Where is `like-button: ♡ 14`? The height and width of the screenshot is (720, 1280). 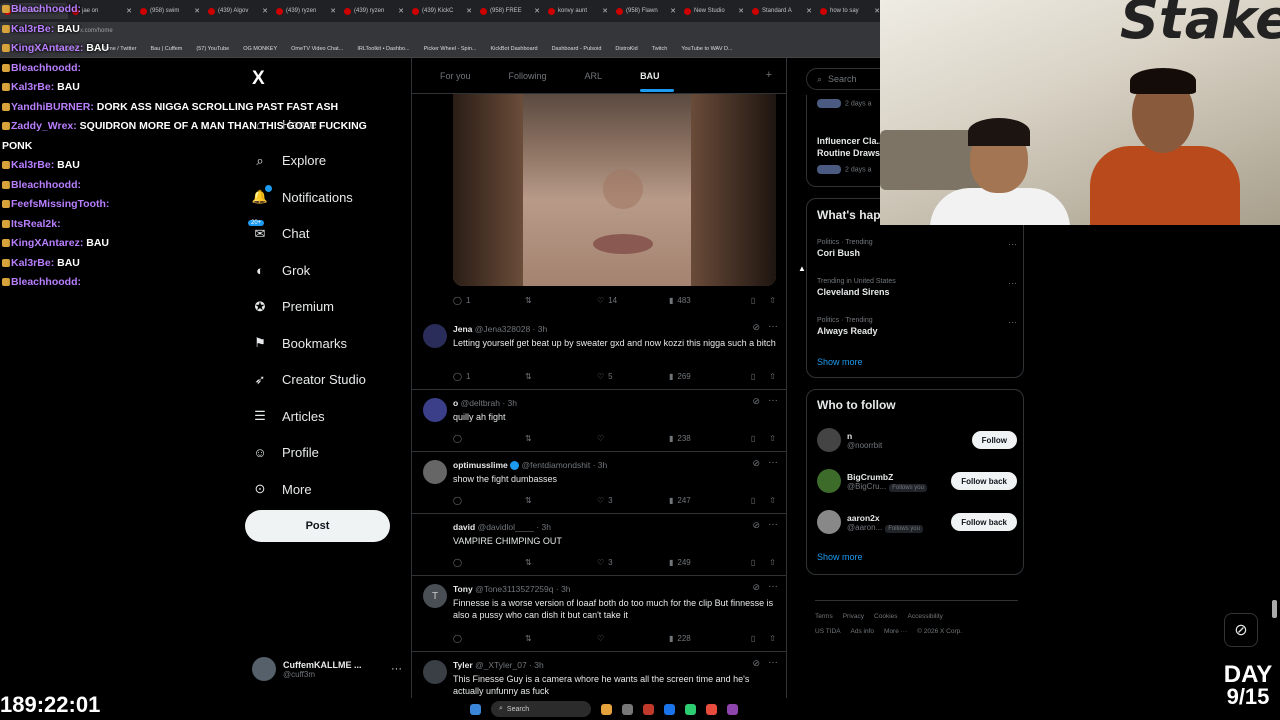
like-button: ♡ 14 is located at coordinates (633, 300).